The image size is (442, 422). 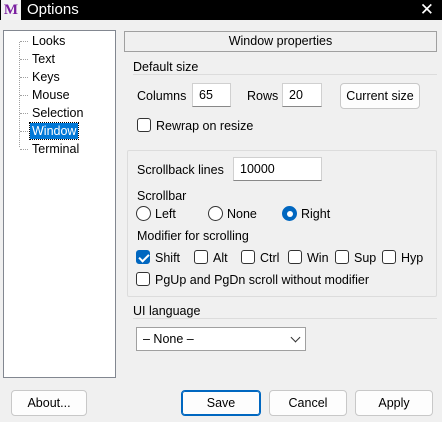 I want to click on ui-language-value: – None –, so click(x=168, y=339).